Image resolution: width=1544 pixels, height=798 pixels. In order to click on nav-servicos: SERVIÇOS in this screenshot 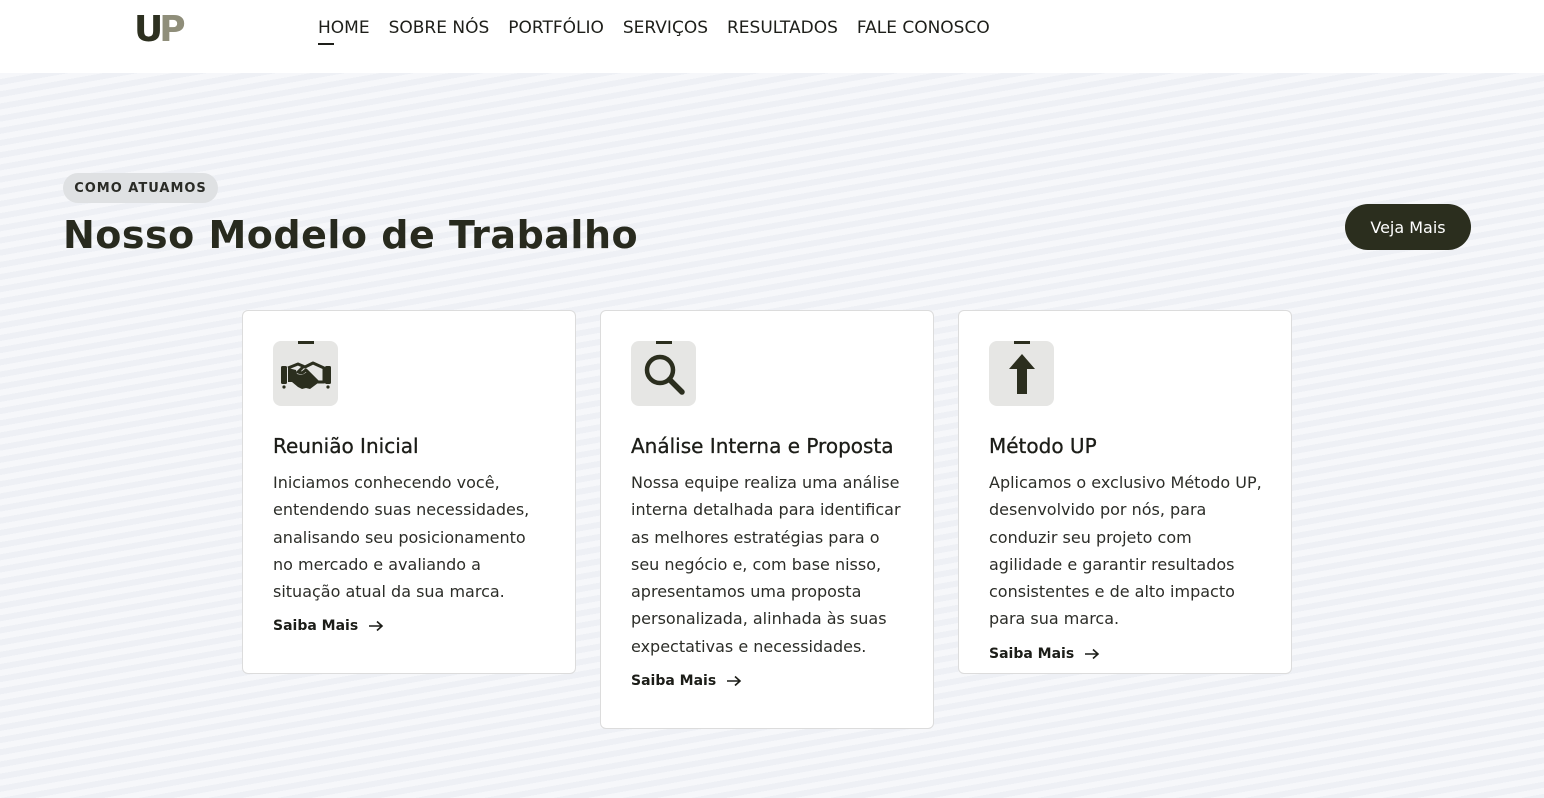, I will do `click(665, 28)`.